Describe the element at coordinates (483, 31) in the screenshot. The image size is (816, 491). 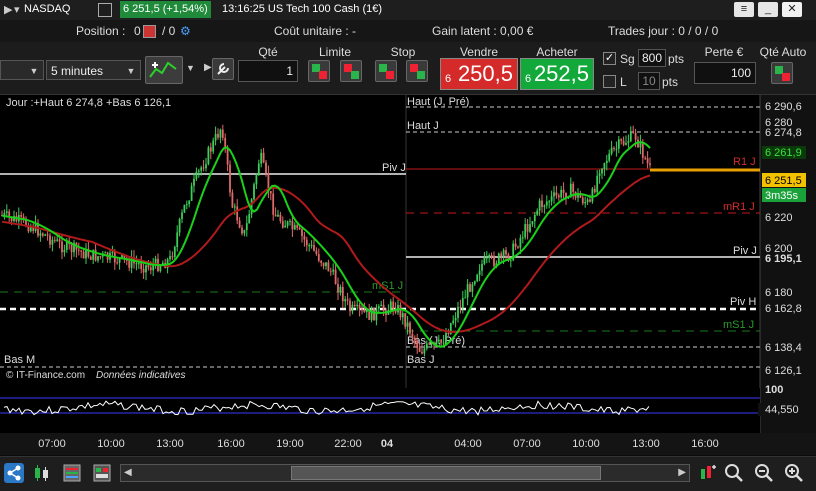
I see `latent-gain: Gain latent : 0,00 €` at that location.